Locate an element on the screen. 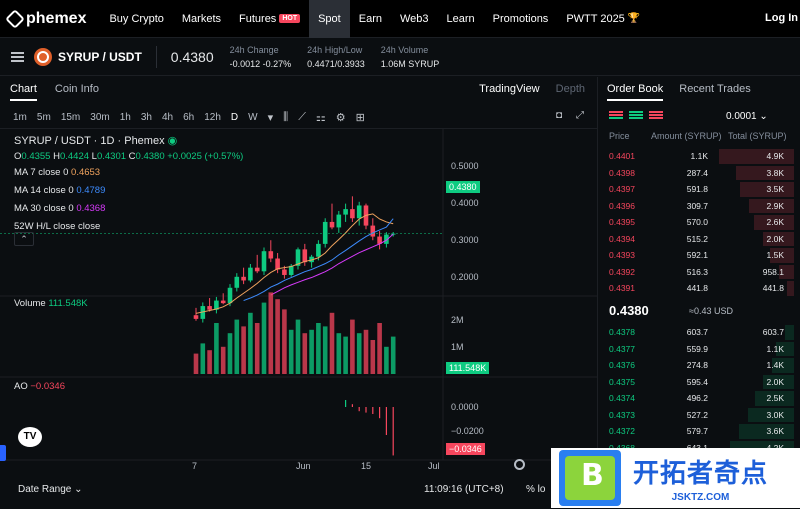  x-tick: Jun is located at coordinates (303, 466).